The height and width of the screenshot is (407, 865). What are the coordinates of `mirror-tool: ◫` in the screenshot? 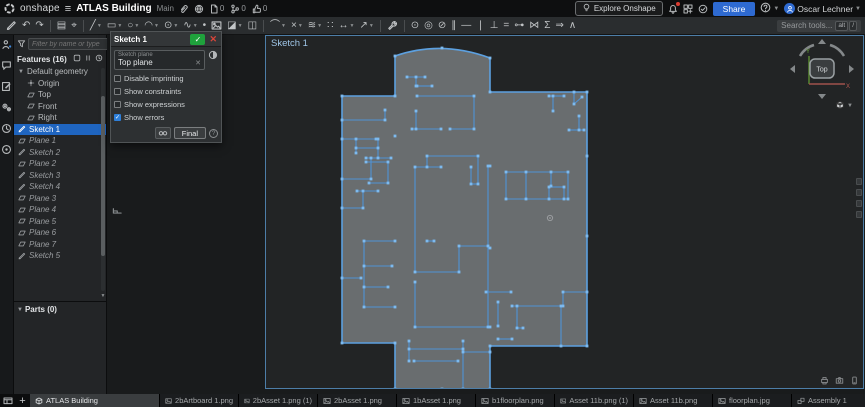 It's located at (252, 26).